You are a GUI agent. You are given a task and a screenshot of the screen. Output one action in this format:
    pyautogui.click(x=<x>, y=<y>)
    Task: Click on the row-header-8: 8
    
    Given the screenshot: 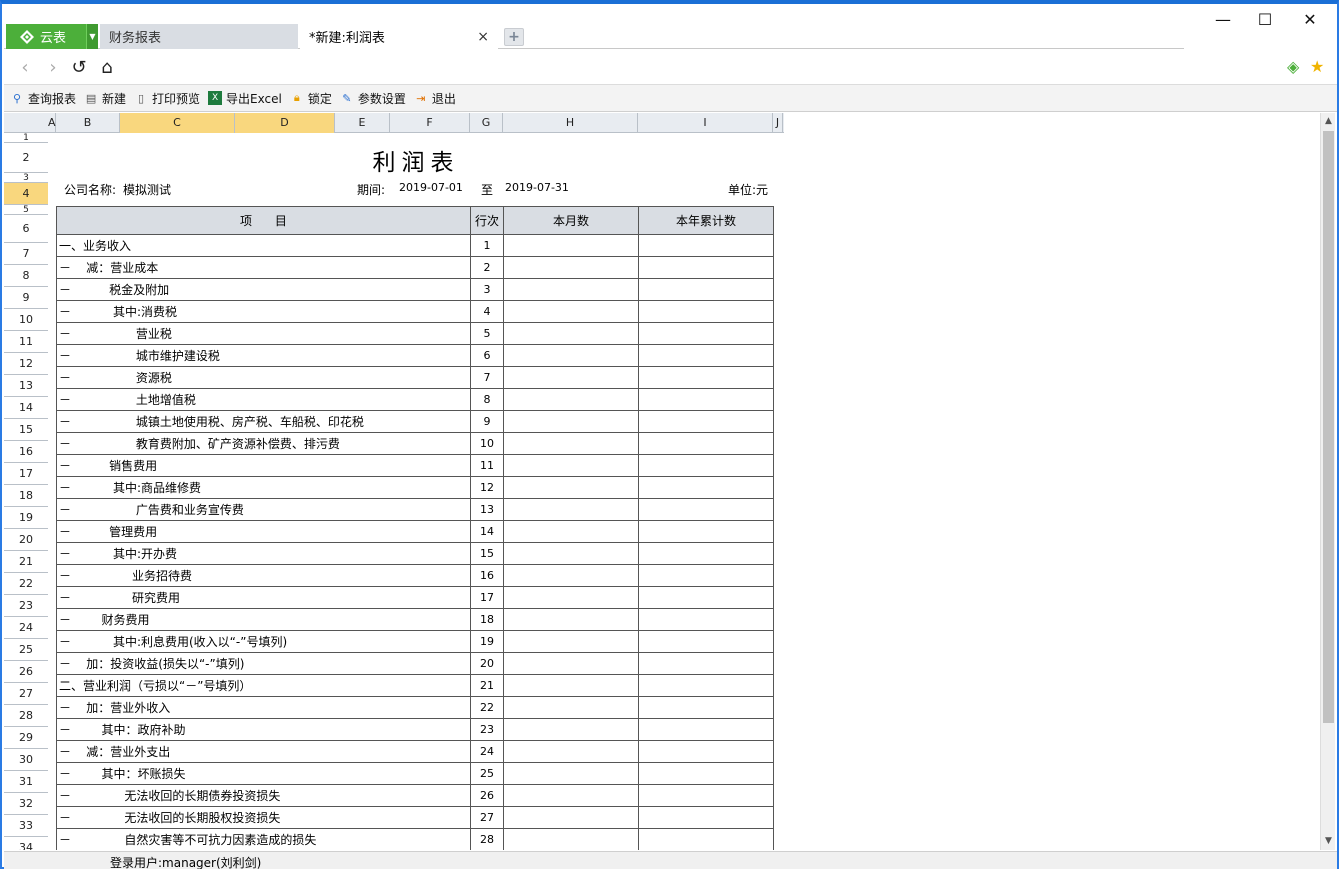 What is the action you would take?
    pyautogui.click(x=26, y=276)
    